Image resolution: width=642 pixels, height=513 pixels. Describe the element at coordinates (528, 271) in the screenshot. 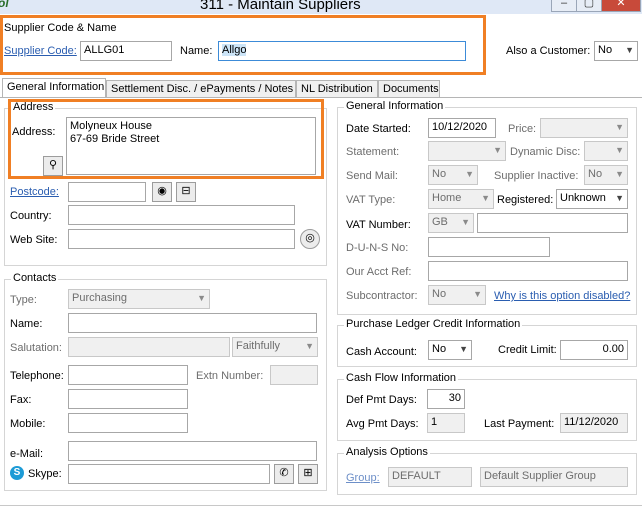

I see `our-acct-ref-input` at that location.